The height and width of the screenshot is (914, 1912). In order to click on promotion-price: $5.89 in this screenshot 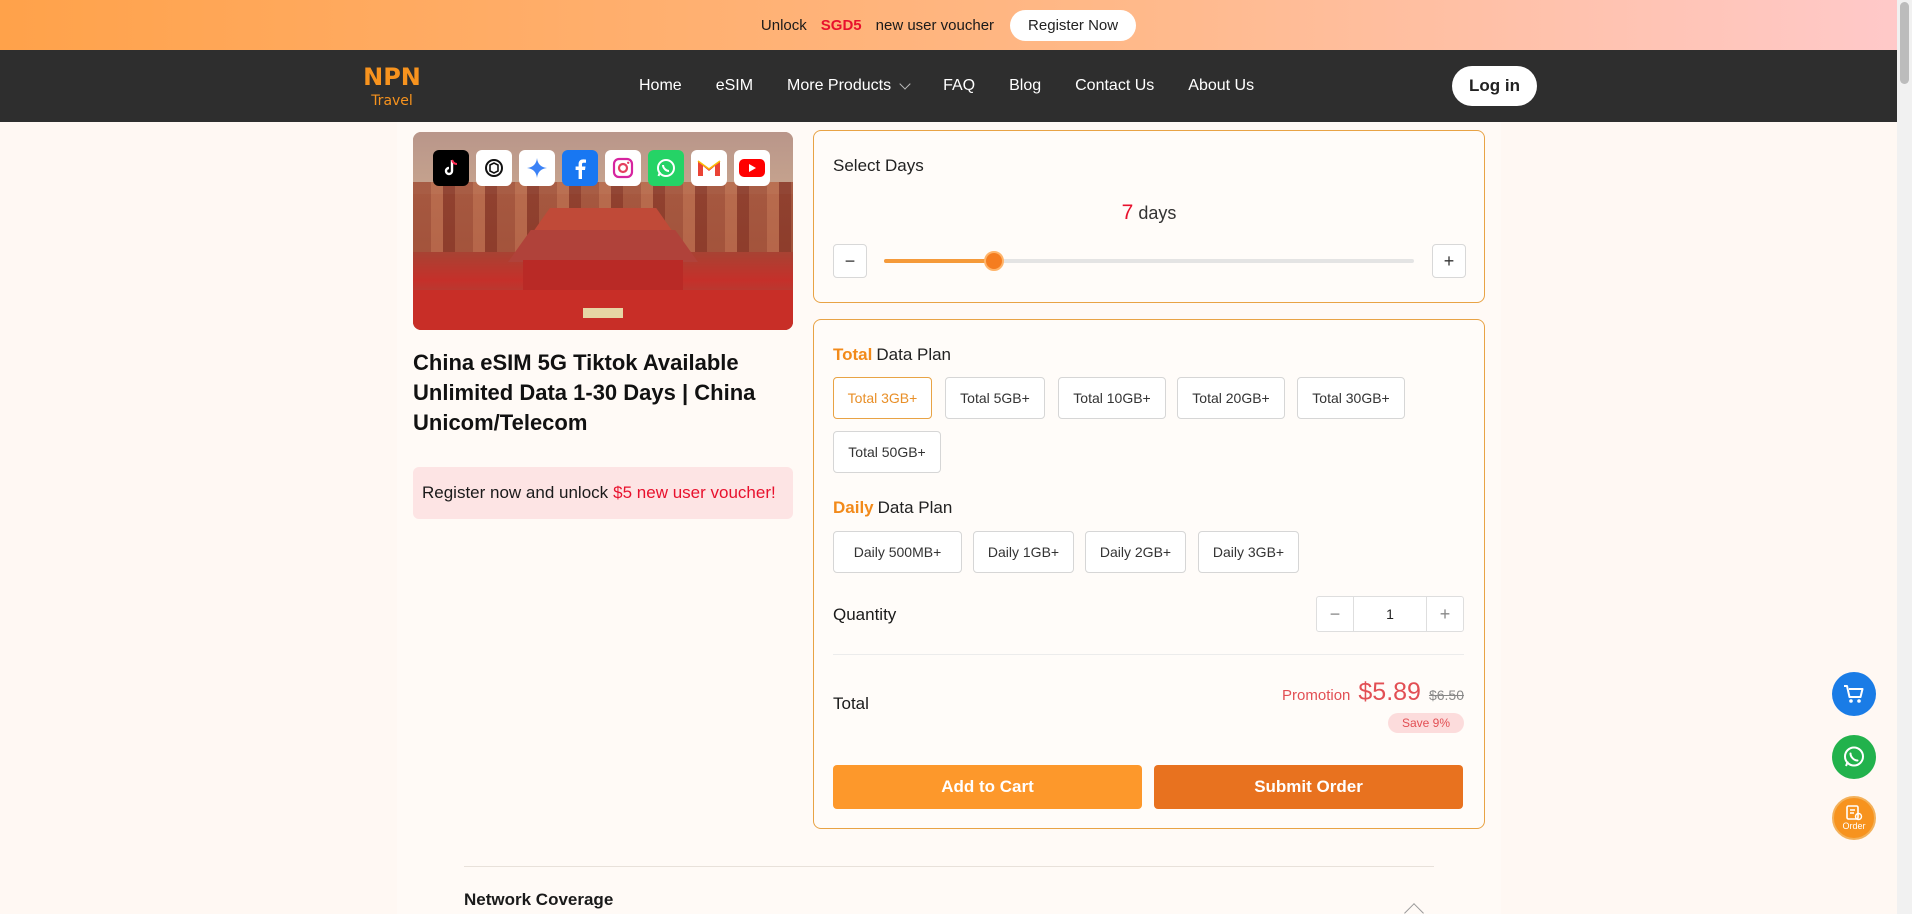, I will do `click(1389, 692)`.